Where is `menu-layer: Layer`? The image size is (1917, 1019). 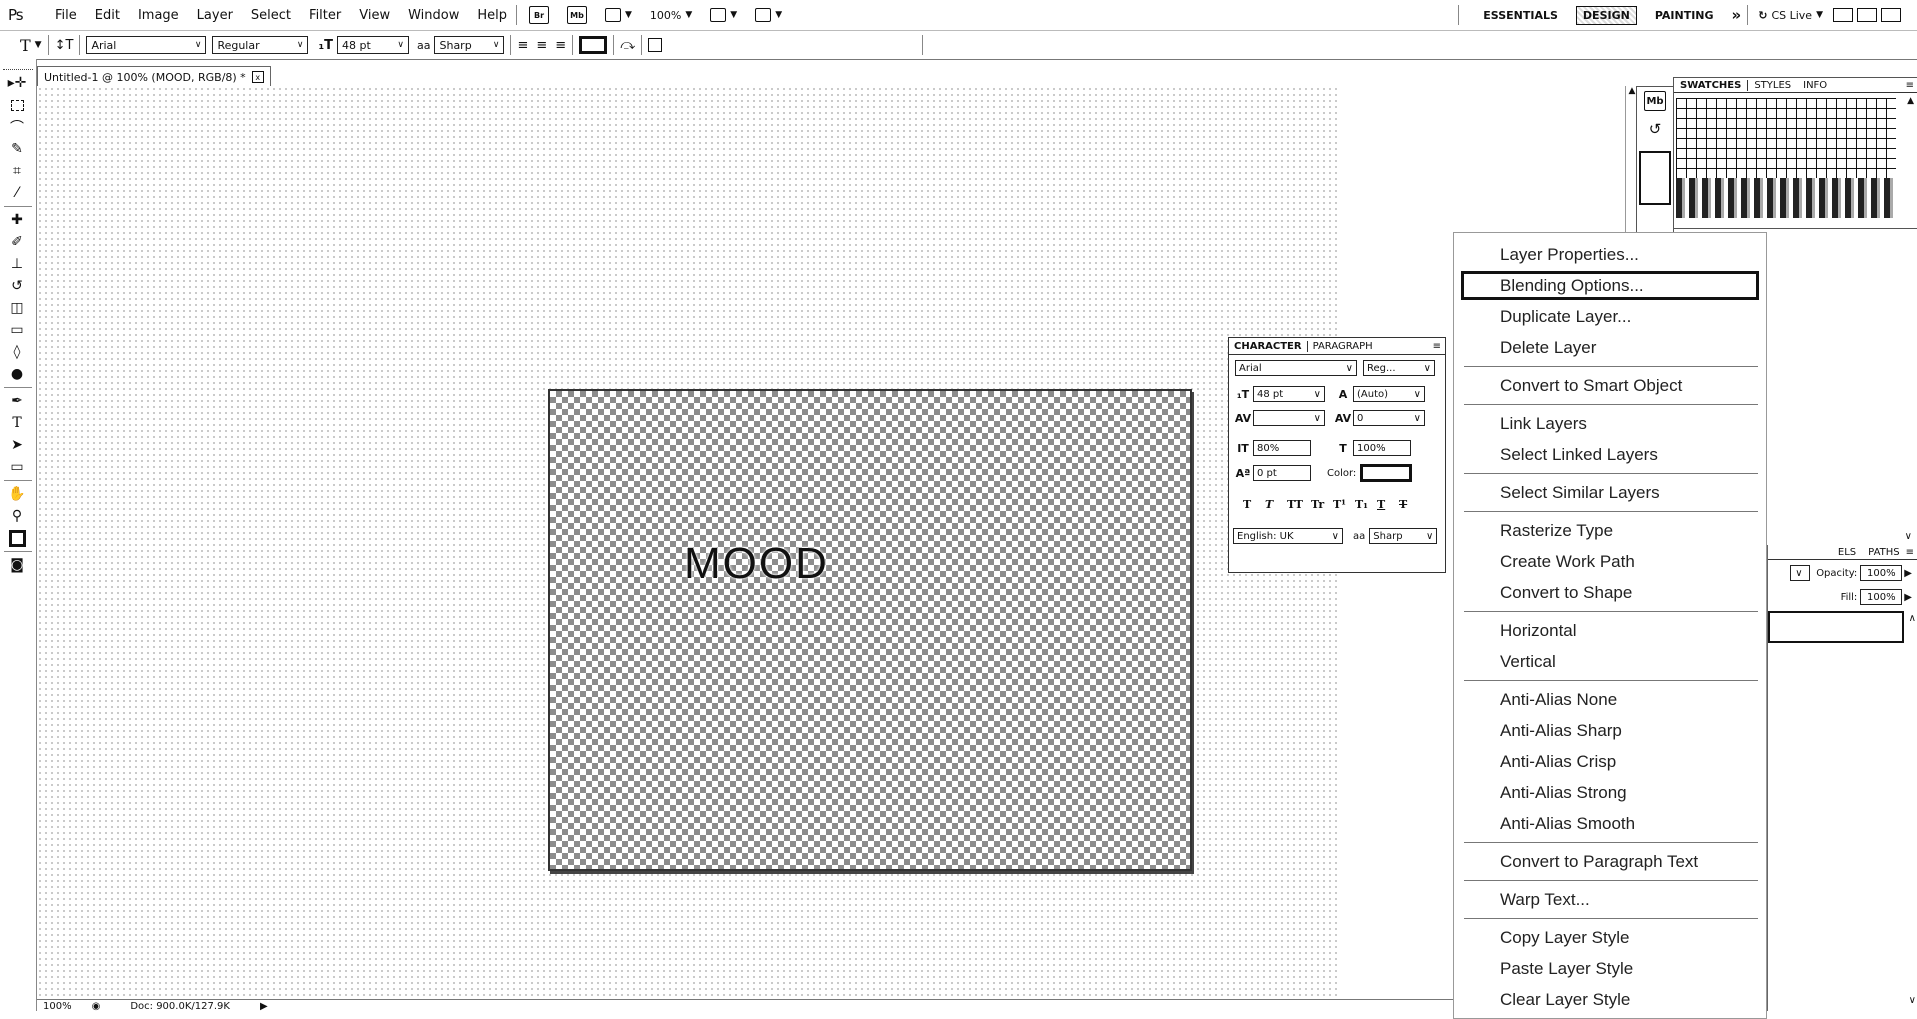
menu-layer: Layer is located at coordinates (215, 15).